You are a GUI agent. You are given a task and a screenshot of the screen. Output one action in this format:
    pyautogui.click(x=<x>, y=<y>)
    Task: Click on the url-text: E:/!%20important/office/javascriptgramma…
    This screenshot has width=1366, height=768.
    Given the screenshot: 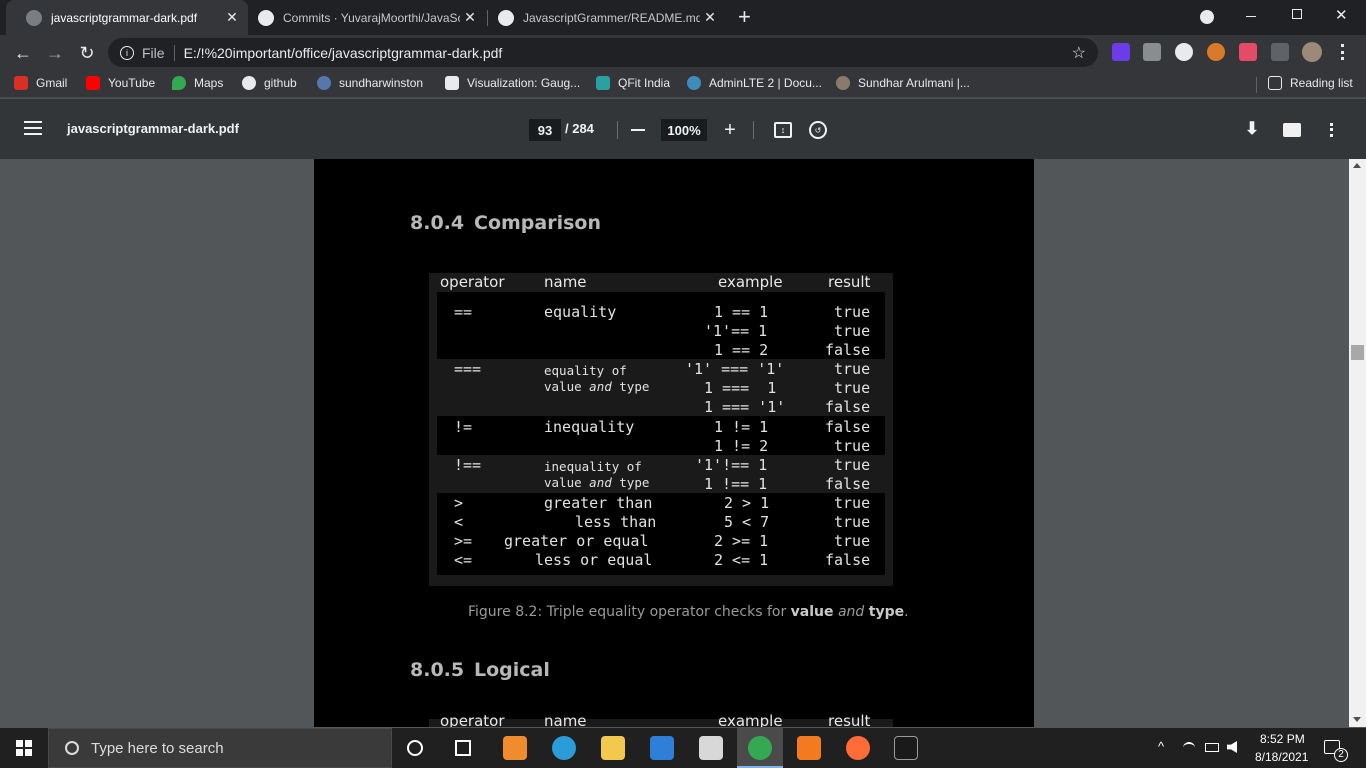 What is the action you would take?
    pyautogui.click(x=343, y=53)
    